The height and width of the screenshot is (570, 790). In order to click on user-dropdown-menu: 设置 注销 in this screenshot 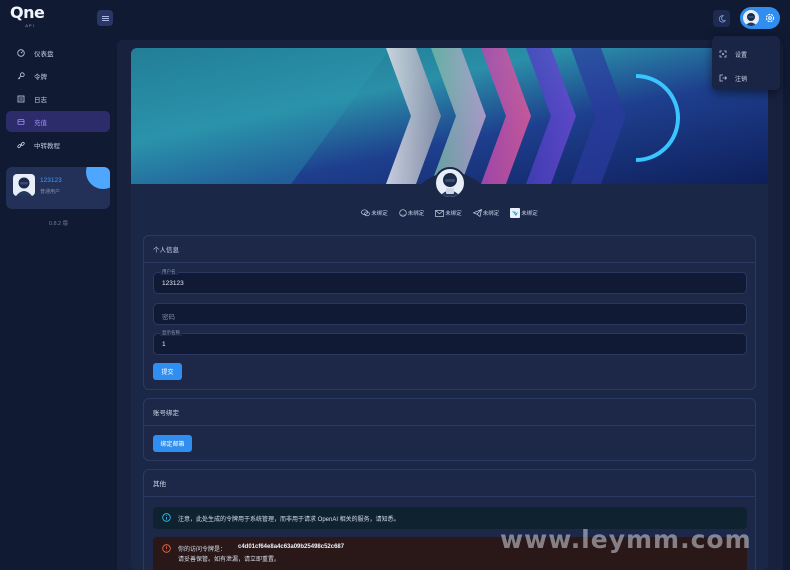, I will do `click(746, 63)`.